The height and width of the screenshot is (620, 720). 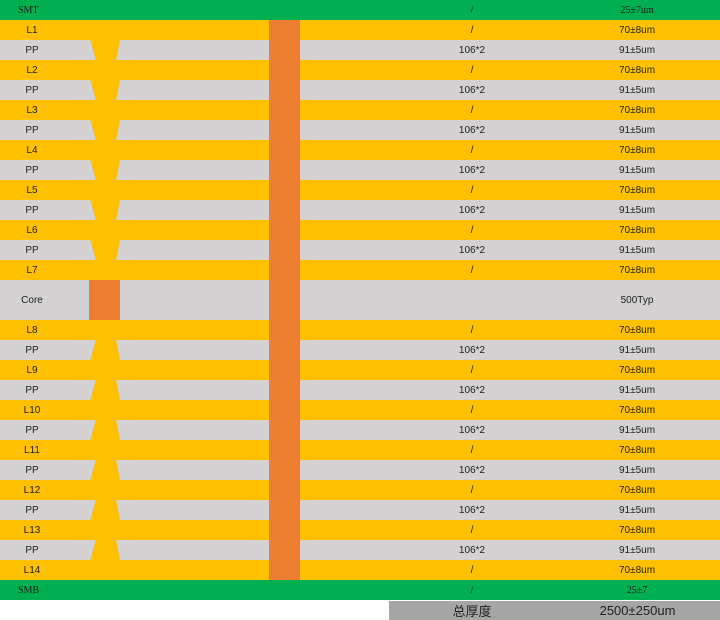 I want to click on layer-row-l10: L10 / 70±8um, so click(x=360, y=410).